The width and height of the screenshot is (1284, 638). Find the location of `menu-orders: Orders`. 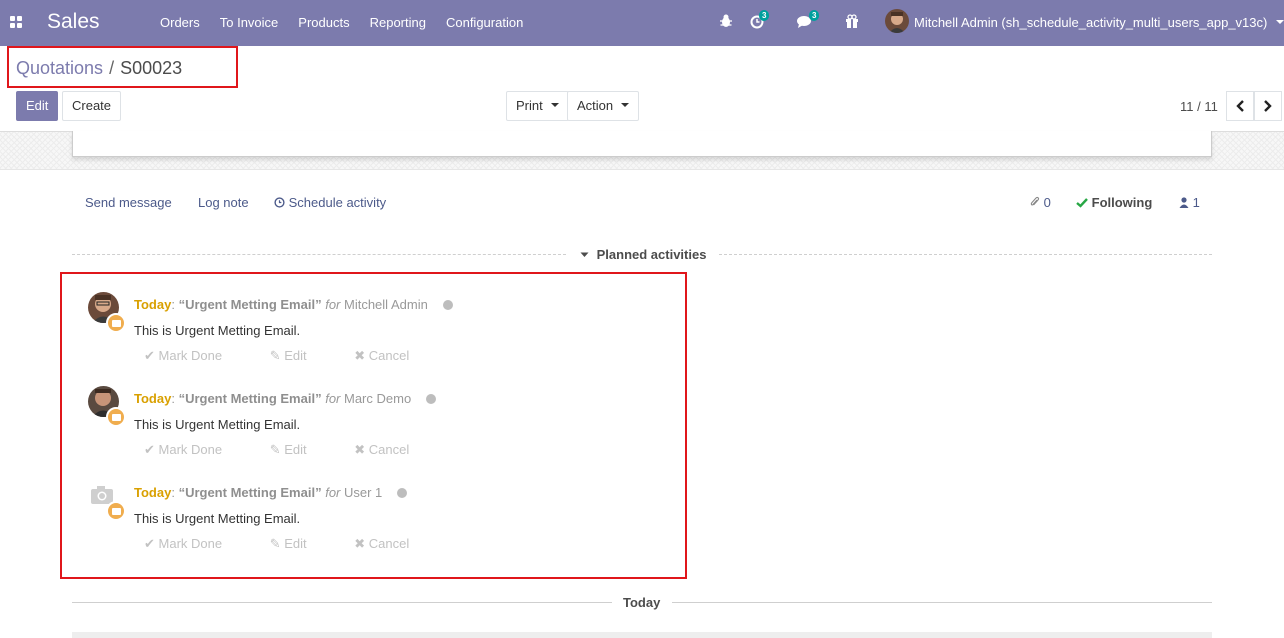

menu-orders: Orders is located at coordinates (180, 22).